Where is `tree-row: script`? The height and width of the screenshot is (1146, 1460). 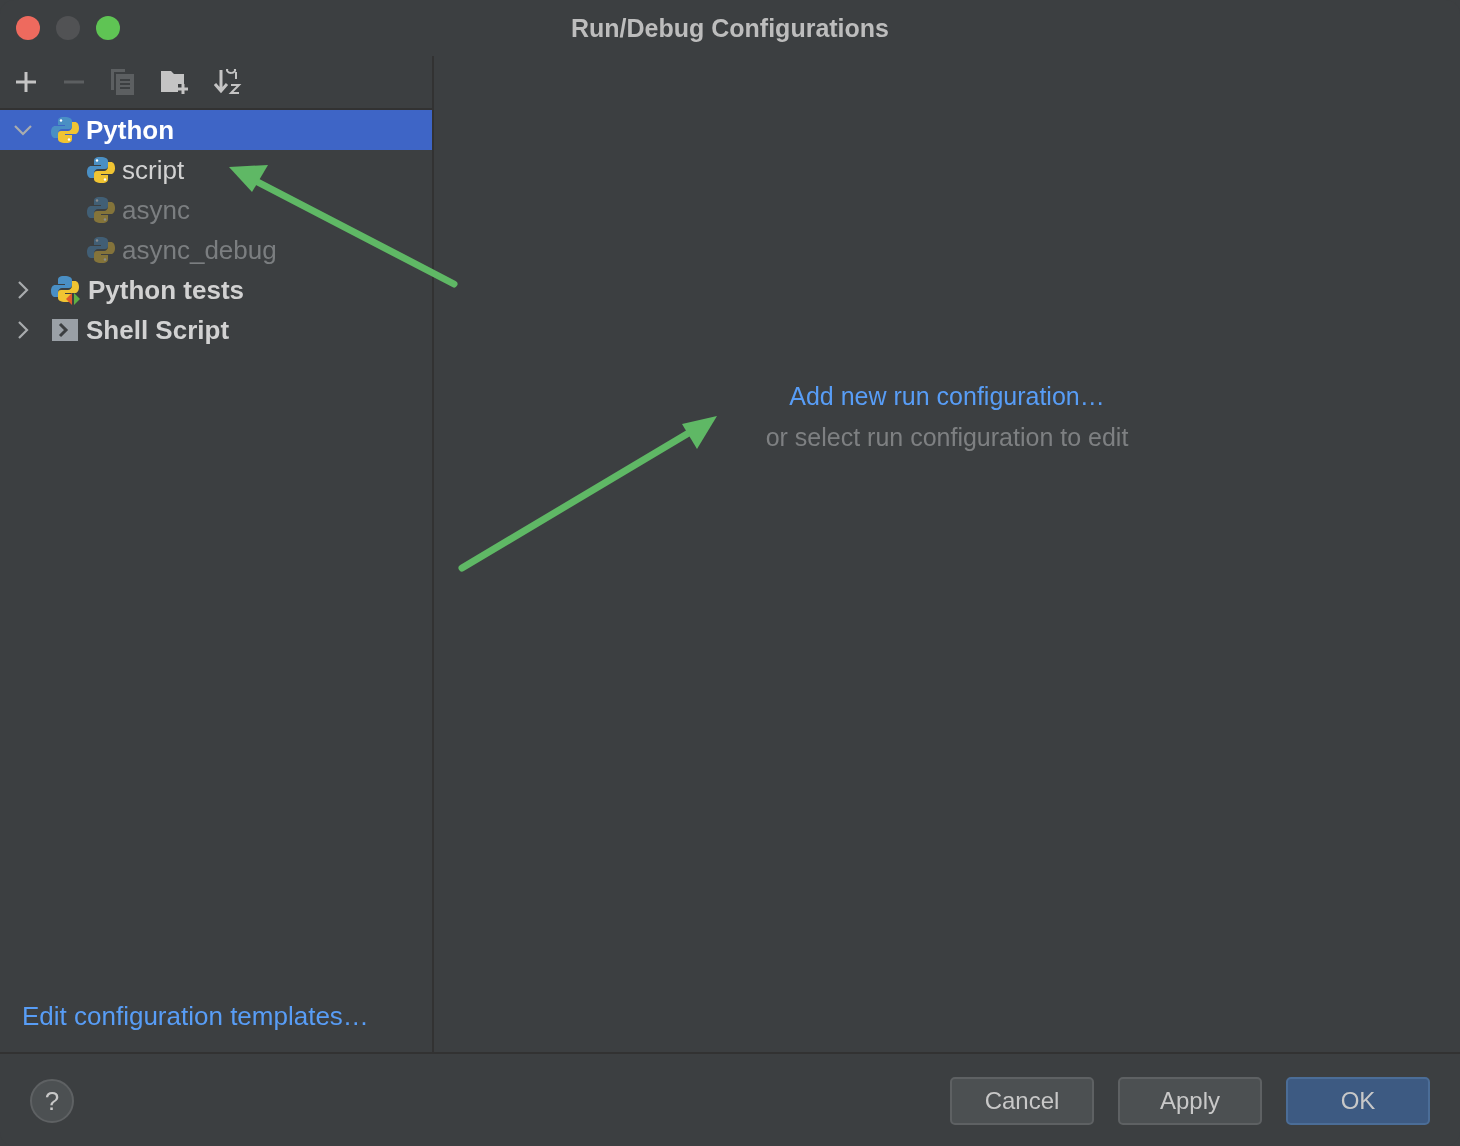 tree-row: script is located at coordinates (216, 170).